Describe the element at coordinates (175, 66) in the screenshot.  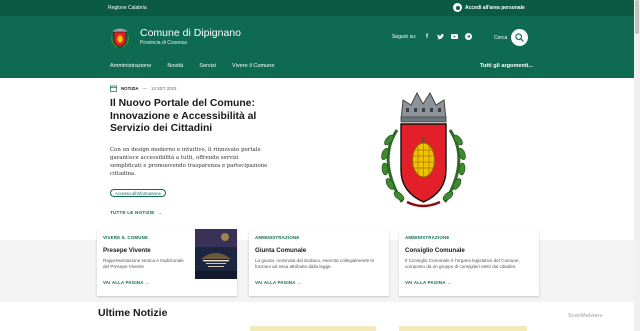
I see `nav-item-novita: Novità` at that location.